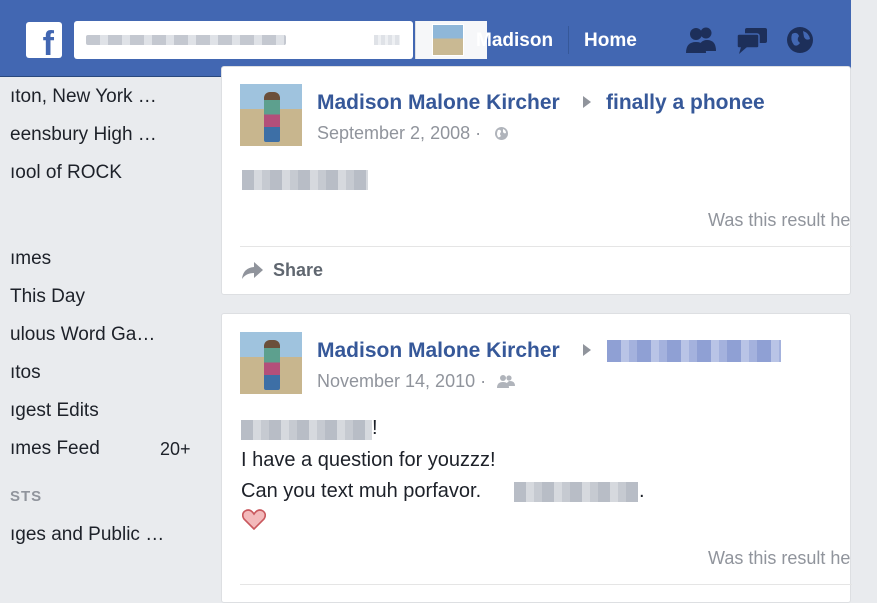 The width and height of the screenshot is (877, 603). Describe the element at coordinates (642, 491) in the screenshot. I see `post-text-line-3-suffix: .` at that location.